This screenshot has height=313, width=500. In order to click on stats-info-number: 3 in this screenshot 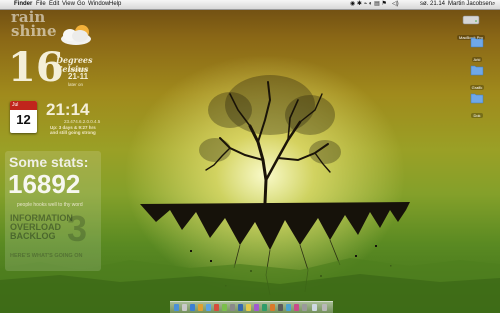, I will do `click(77, 228)`.